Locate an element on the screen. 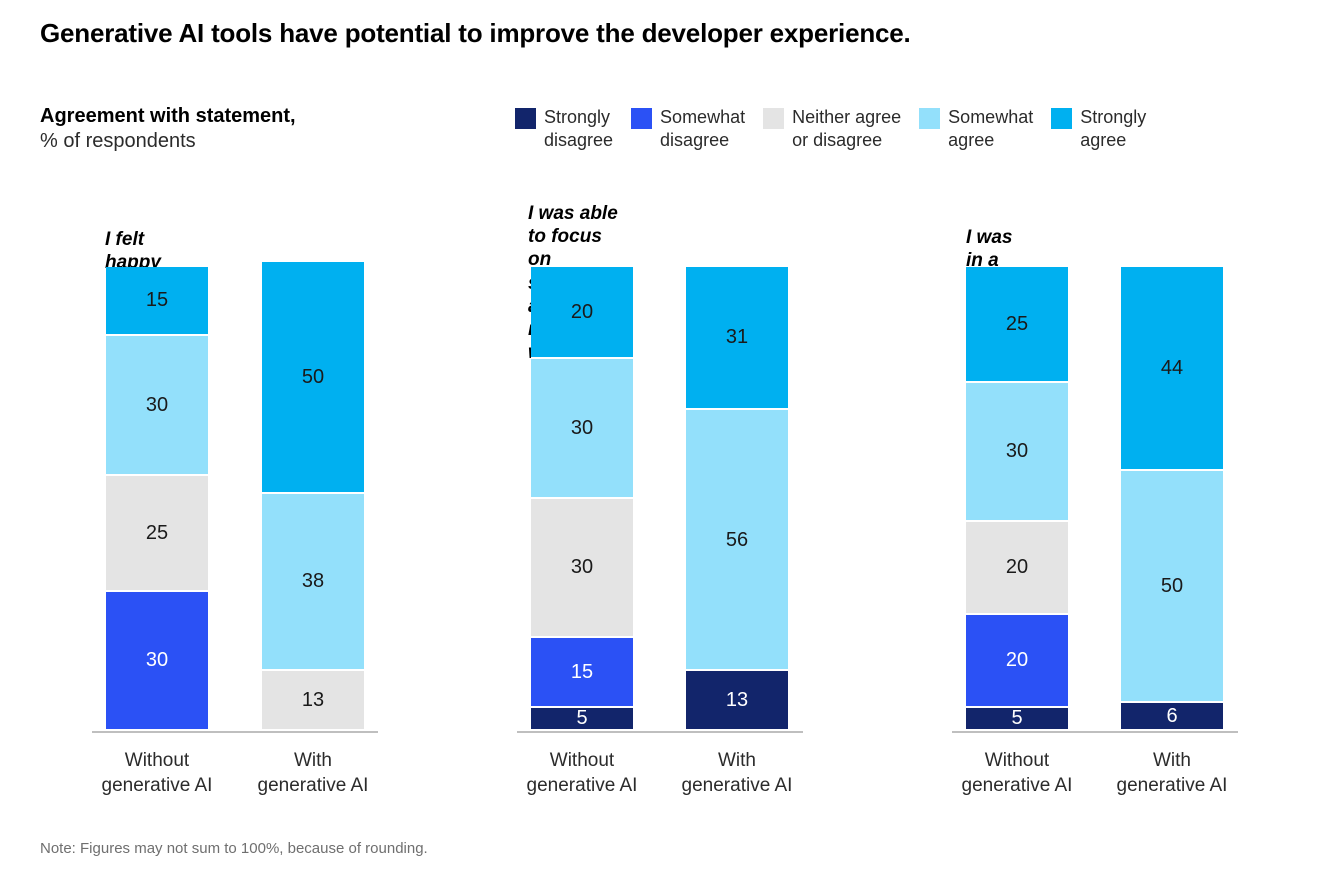 The height and width of the screenshot is (887, 1341). bar-segment-somewhat_agree: 50 is located at coordinates (1172, 587).